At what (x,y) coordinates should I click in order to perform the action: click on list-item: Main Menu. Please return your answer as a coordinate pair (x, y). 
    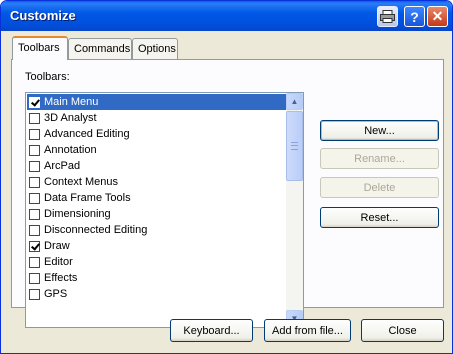
    Looking at the image, I should click on (157, 102).